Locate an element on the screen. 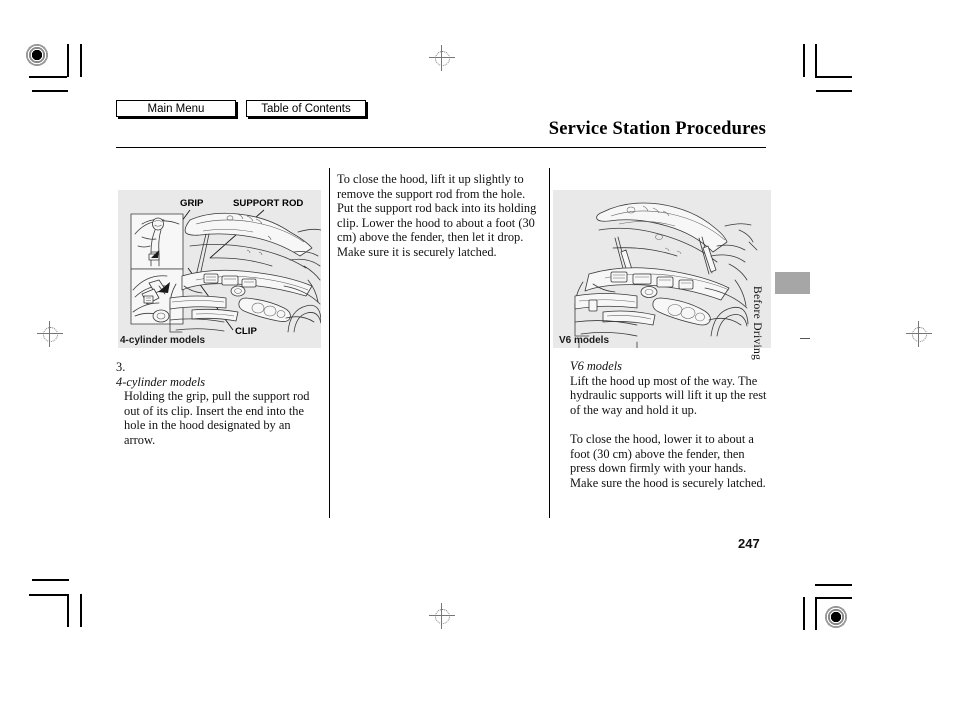 Image resolution: width=954 pixels, height=712 pixels. crop-mark-bottom-left-vertical is located at coordinates (68, 610).